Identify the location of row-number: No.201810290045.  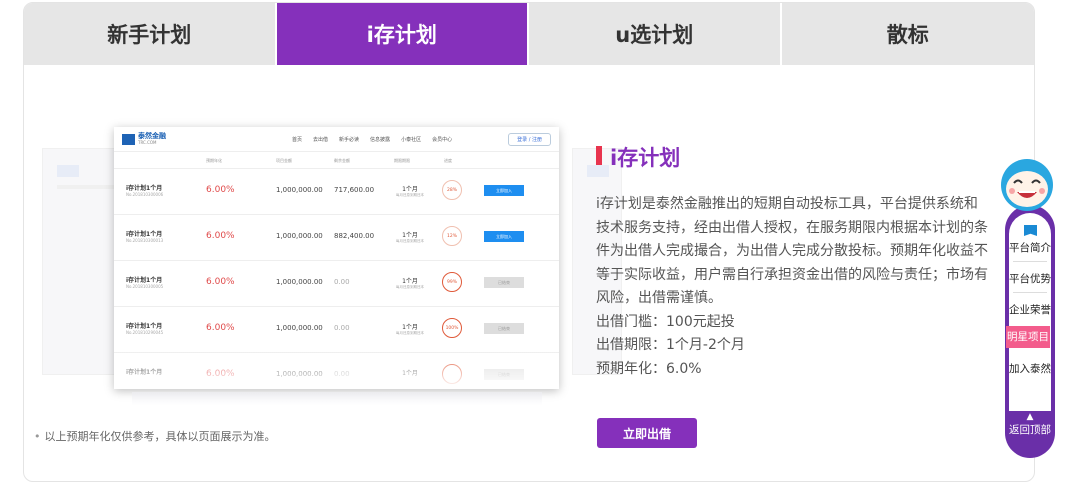
(145, 332).